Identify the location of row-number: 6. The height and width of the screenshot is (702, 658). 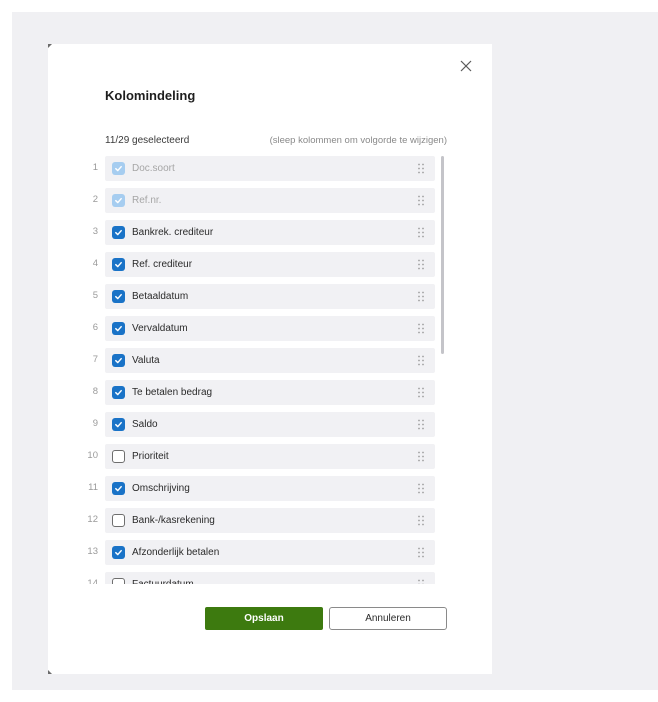
(95, 327).